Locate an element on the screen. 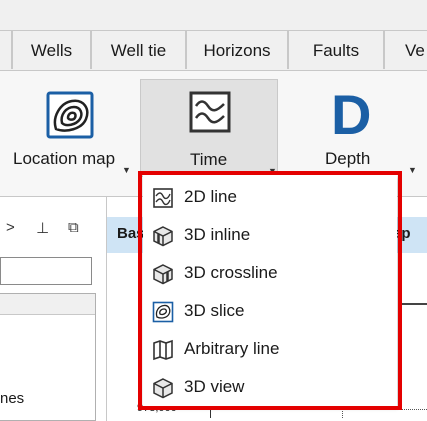 The width and height of the screenshot is (427, 421). tab-ve-partial: Ve is located at coordinates (405, 49).